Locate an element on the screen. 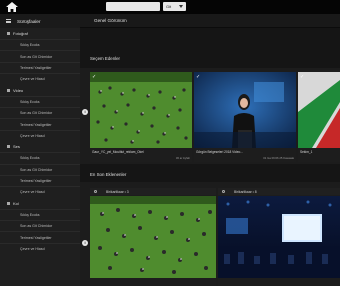 This screenshot has width=340, height=286. sidebar-section-label: Kol is located at coordinates (16, 203).